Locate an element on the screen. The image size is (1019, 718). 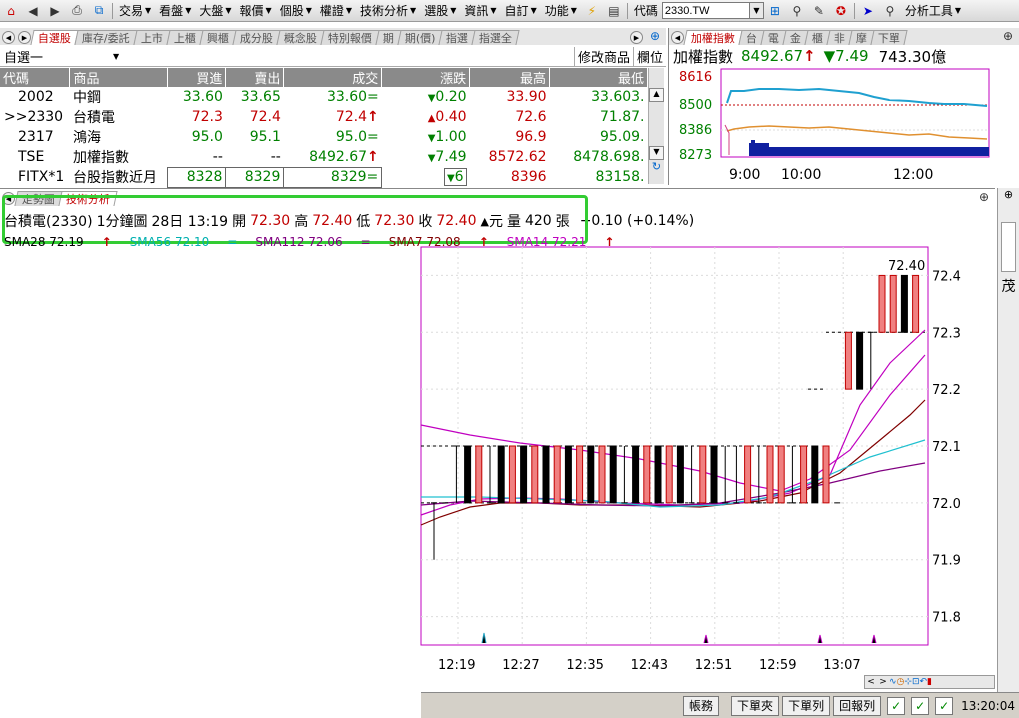
menu-technical: 技術分析 ▼ is located at coordinates (388, 10).